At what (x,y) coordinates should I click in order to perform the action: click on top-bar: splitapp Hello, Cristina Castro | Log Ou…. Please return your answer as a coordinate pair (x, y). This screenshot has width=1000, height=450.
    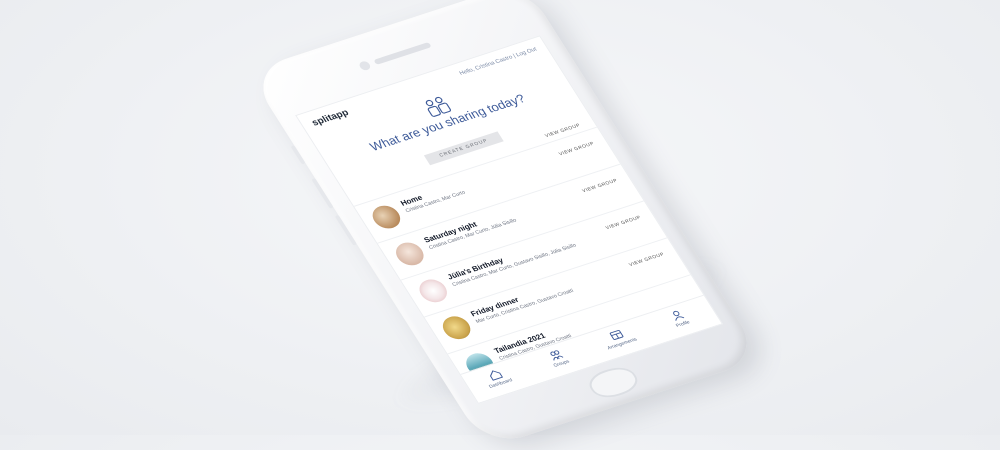
    Looking at the image, I should click on (426, 88).